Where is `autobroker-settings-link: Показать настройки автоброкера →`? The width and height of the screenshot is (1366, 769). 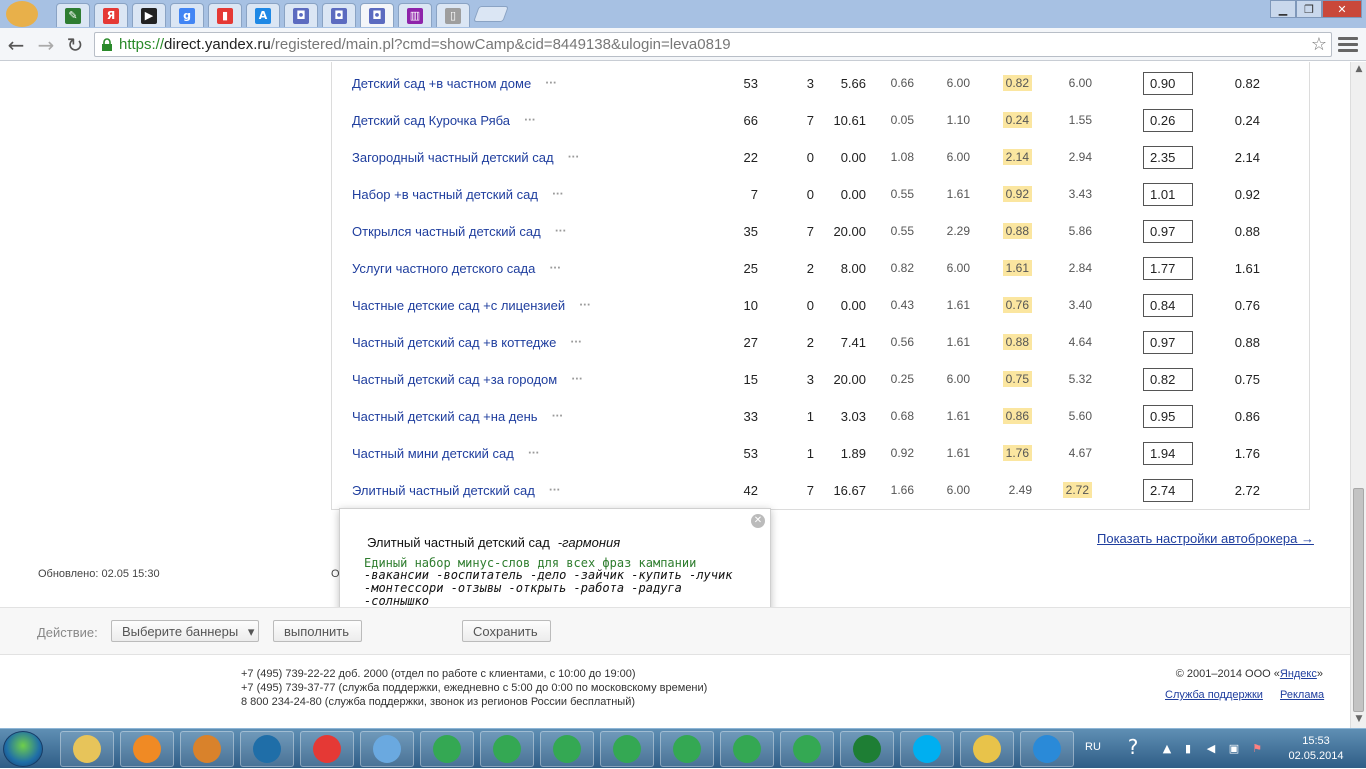
autobroker-settings-link: Показать настройки автоброкера → is located at coordinates (1205, 538).